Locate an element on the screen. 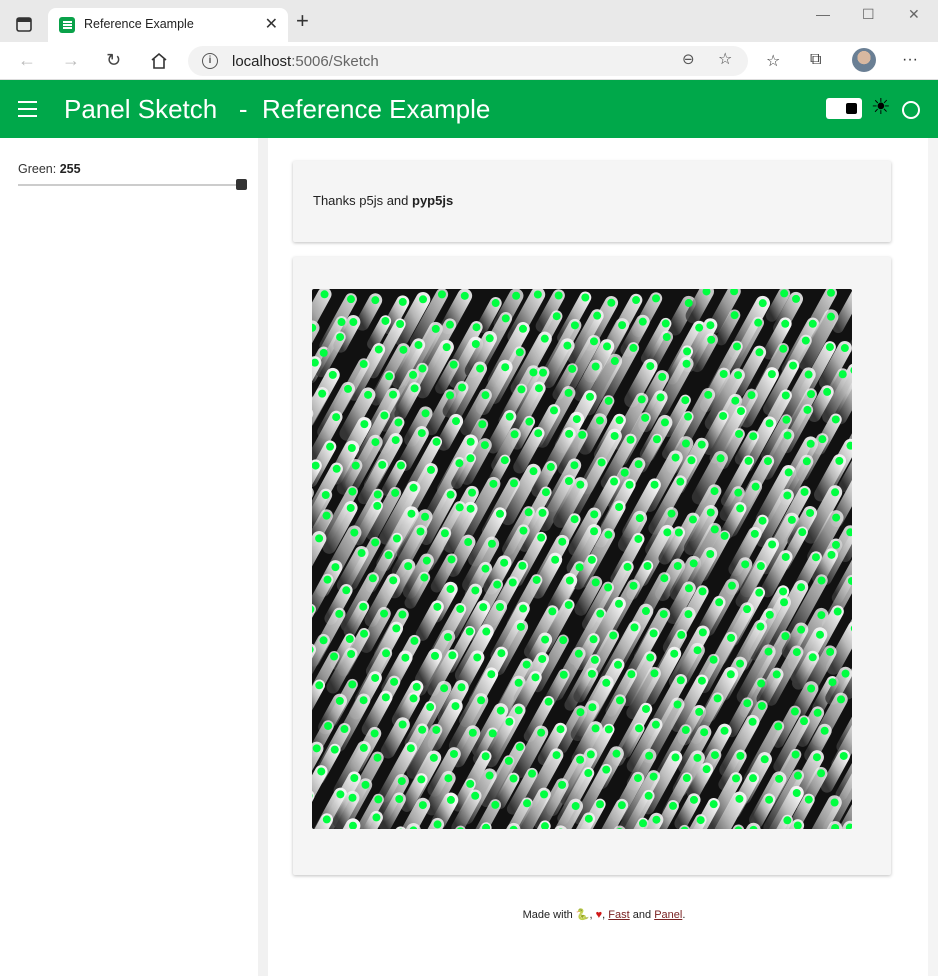 The width and height of the screenshot is (938, 976). green-slider-track is located at coordinates (131, 185).